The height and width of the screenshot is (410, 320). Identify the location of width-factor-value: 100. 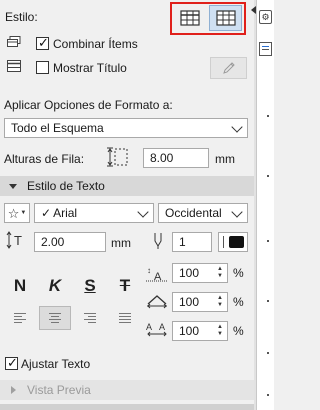
(189, 273).